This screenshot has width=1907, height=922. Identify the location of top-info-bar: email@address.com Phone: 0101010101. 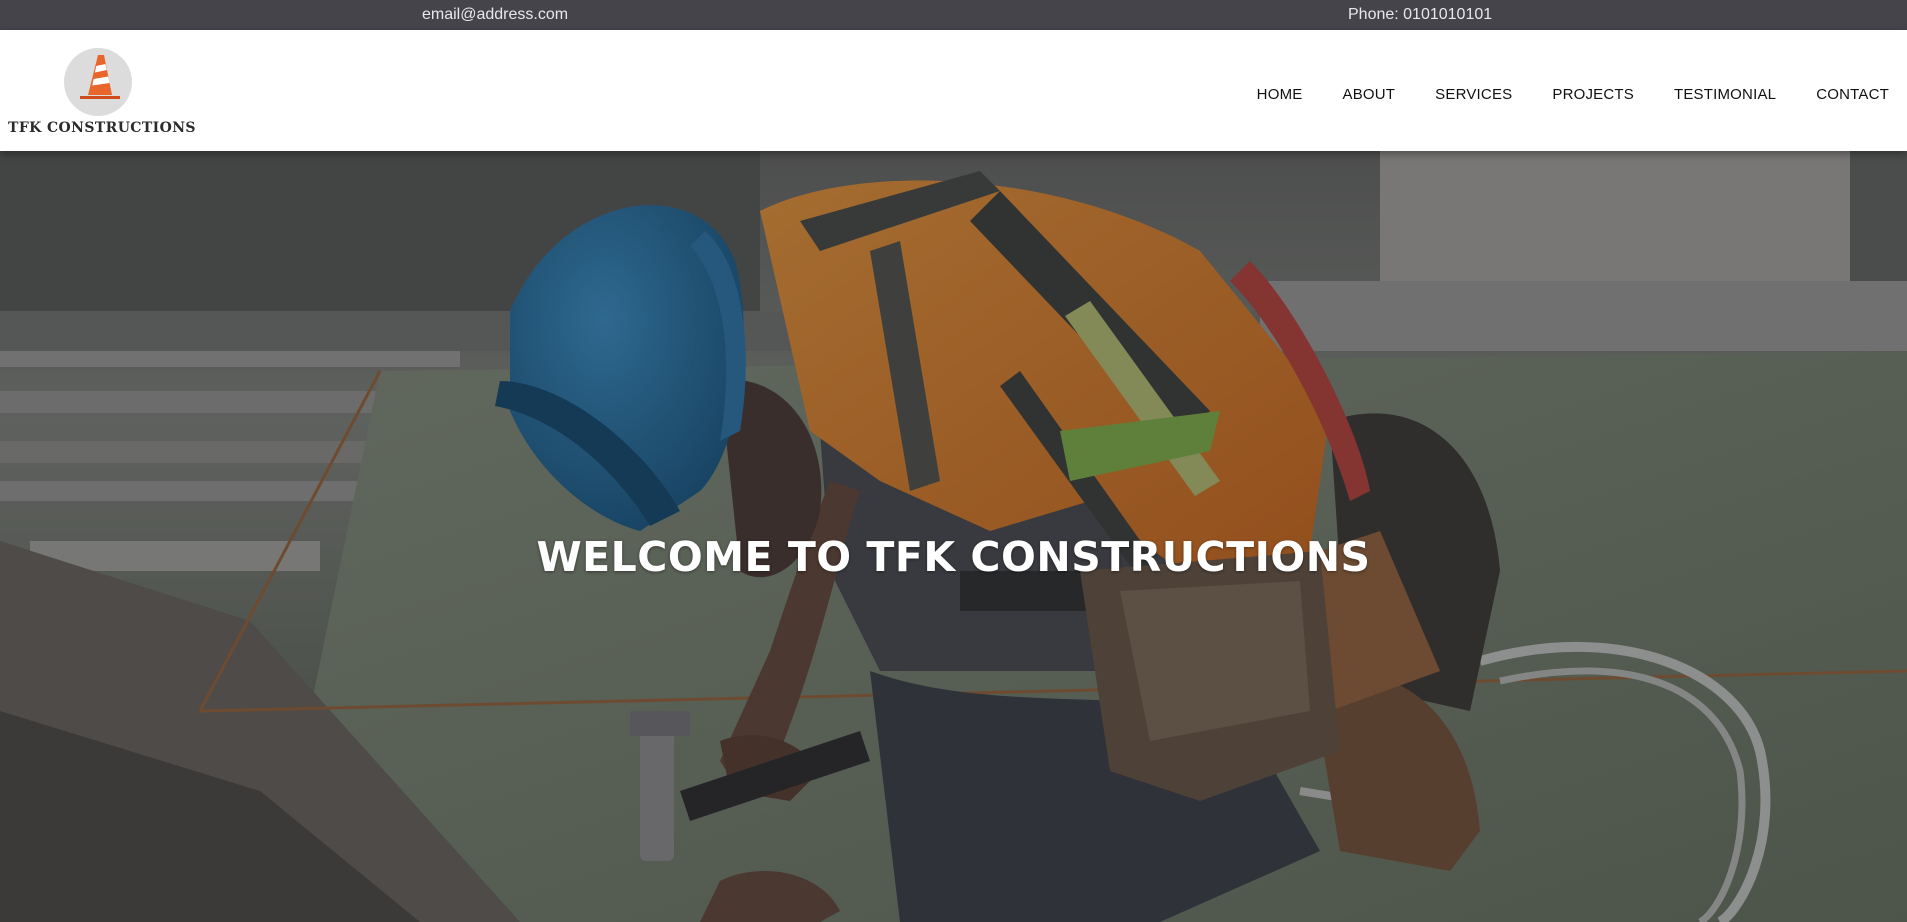
(953, 15).